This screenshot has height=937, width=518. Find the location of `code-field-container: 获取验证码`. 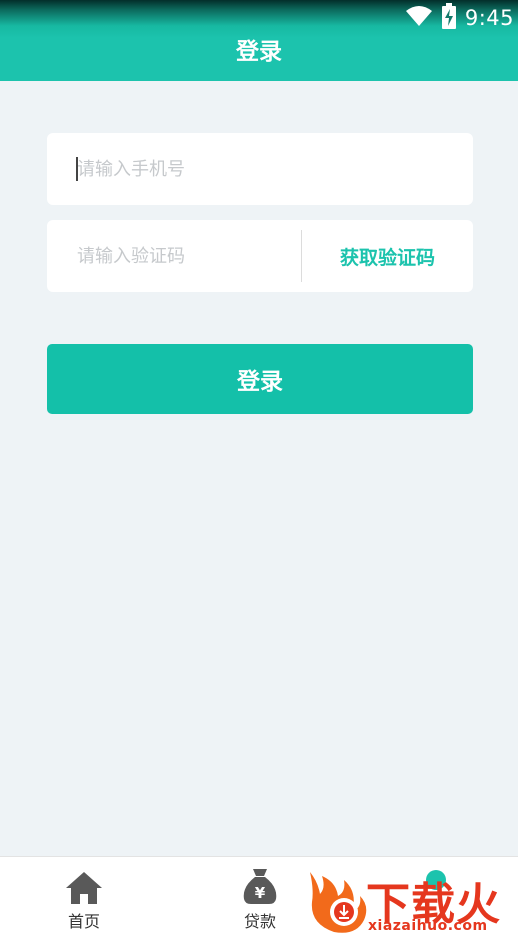

code-field-container: 获取验证码 is located at coordinates (260, 256).